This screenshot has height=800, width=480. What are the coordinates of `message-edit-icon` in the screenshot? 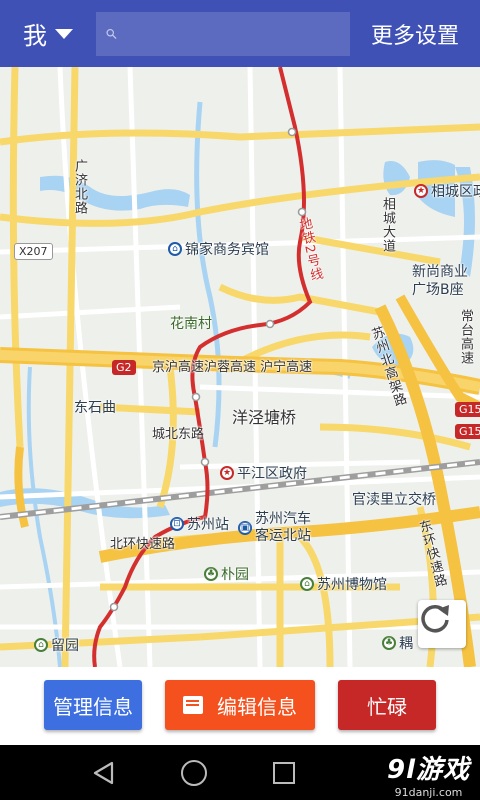 It's located at (193, 705).